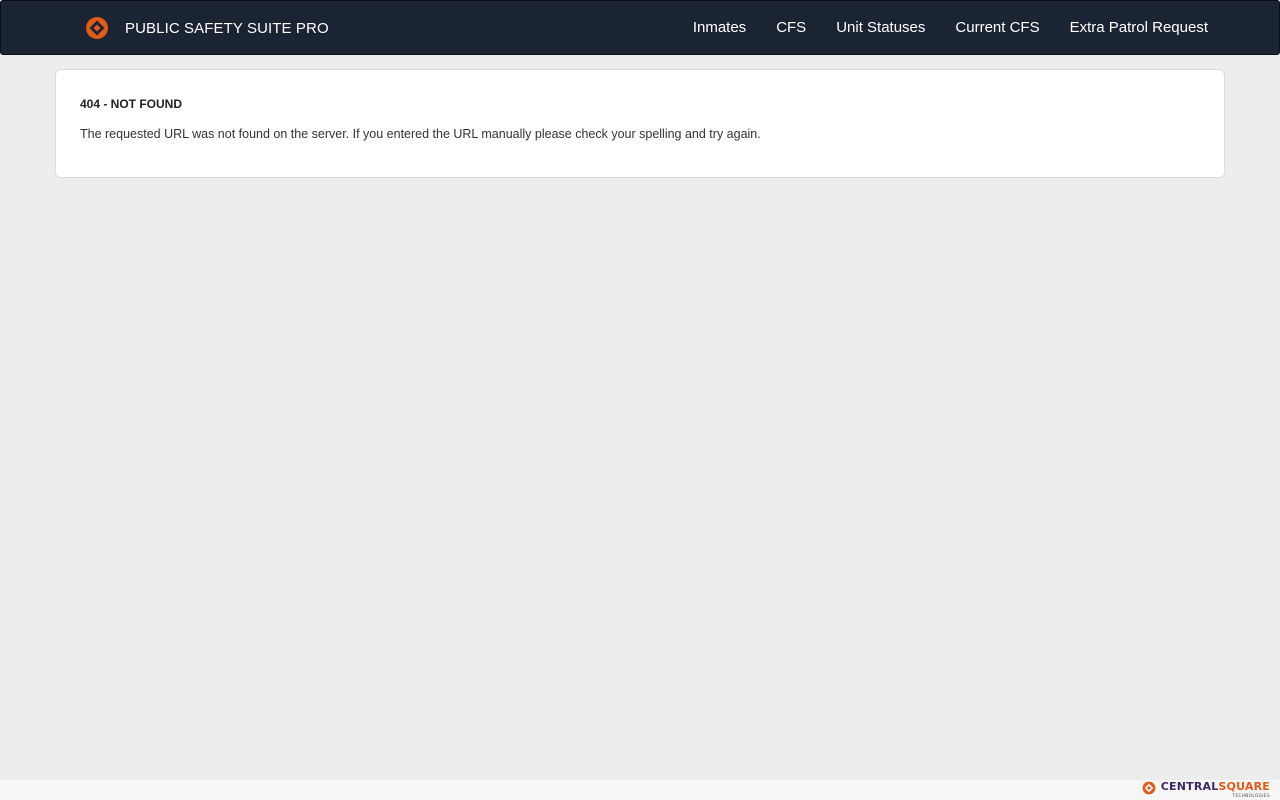 The width and height of the screenshot is (1280, 800). Describe the element at coordinates (640, 790) in the screenshot. I see `footer: CENTRALSQUARE TECHNOLOGIES` at that location.